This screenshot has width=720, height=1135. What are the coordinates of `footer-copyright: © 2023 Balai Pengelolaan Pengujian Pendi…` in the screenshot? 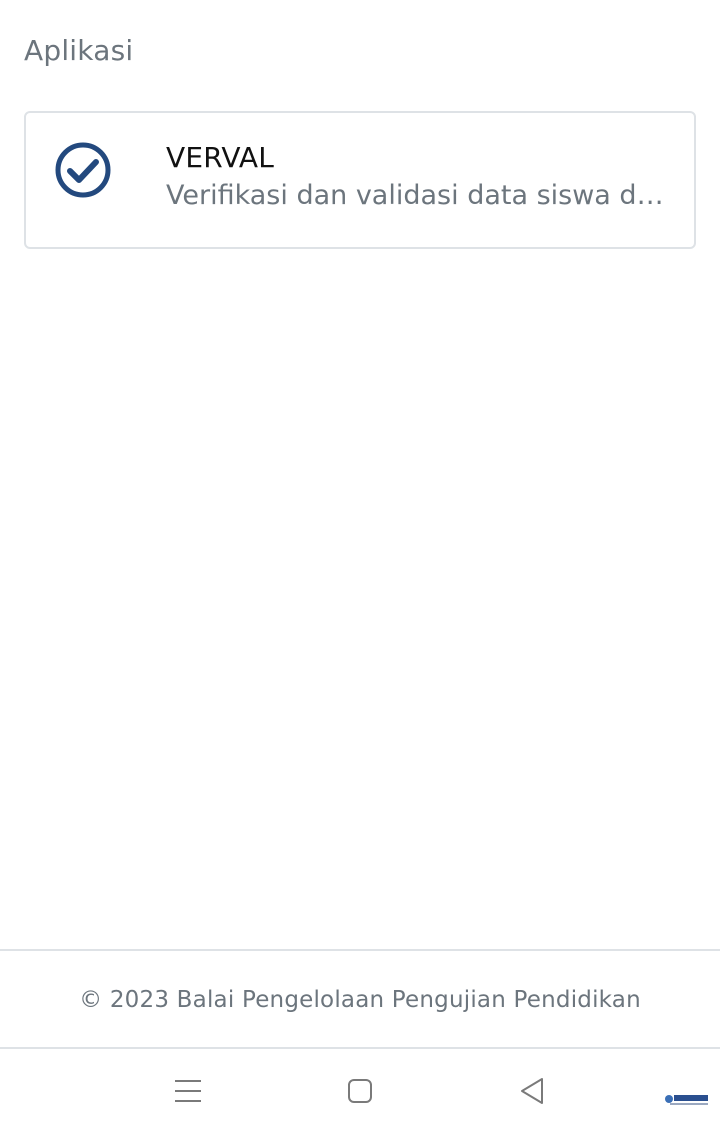 It's located at (360, 1000).